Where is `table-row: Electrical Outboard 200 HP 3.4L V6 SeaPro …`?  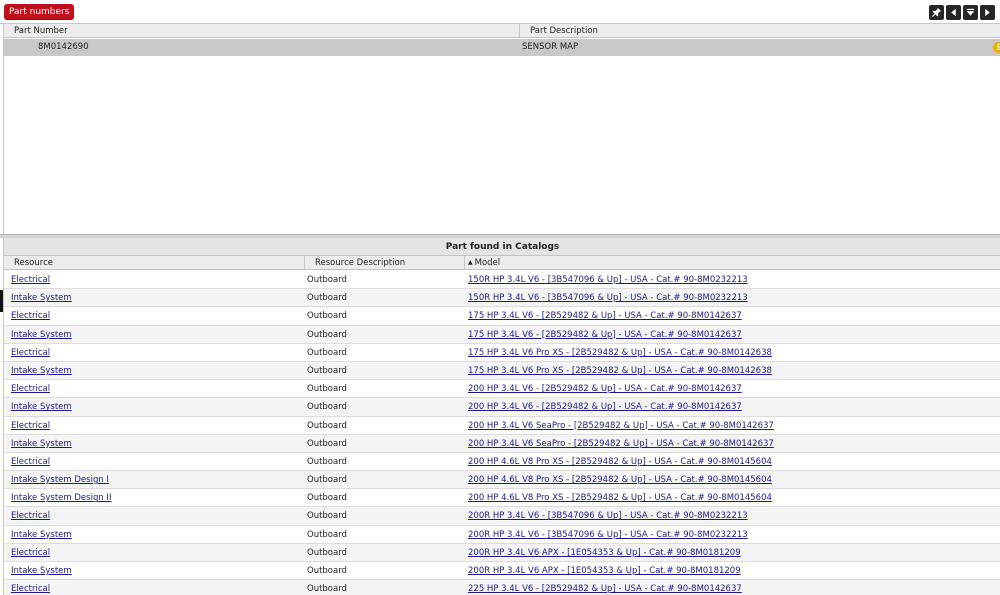 table-row: Electrical Outboard 200 HP 3.4L V6 SeaPro … is located at coordinates (502, 426).